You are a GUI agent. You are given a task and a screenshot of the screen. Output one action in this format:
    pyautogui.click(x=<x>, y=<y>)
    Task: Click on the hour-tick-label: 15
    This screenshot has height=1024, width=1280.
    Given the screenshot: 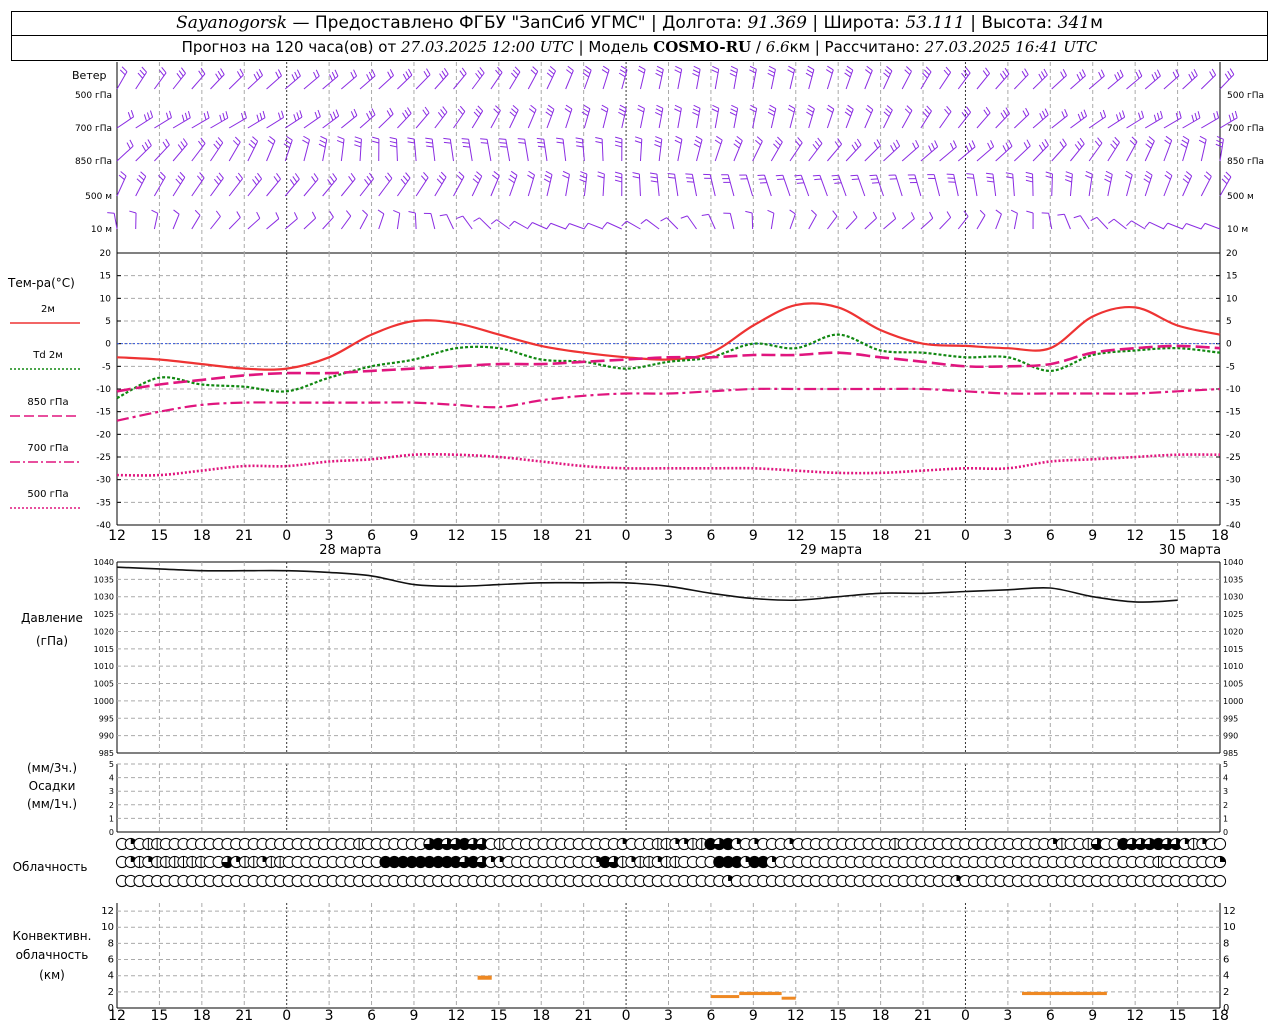 What is the action you would take?
    pyautogui.click(x=499, y=536)
    